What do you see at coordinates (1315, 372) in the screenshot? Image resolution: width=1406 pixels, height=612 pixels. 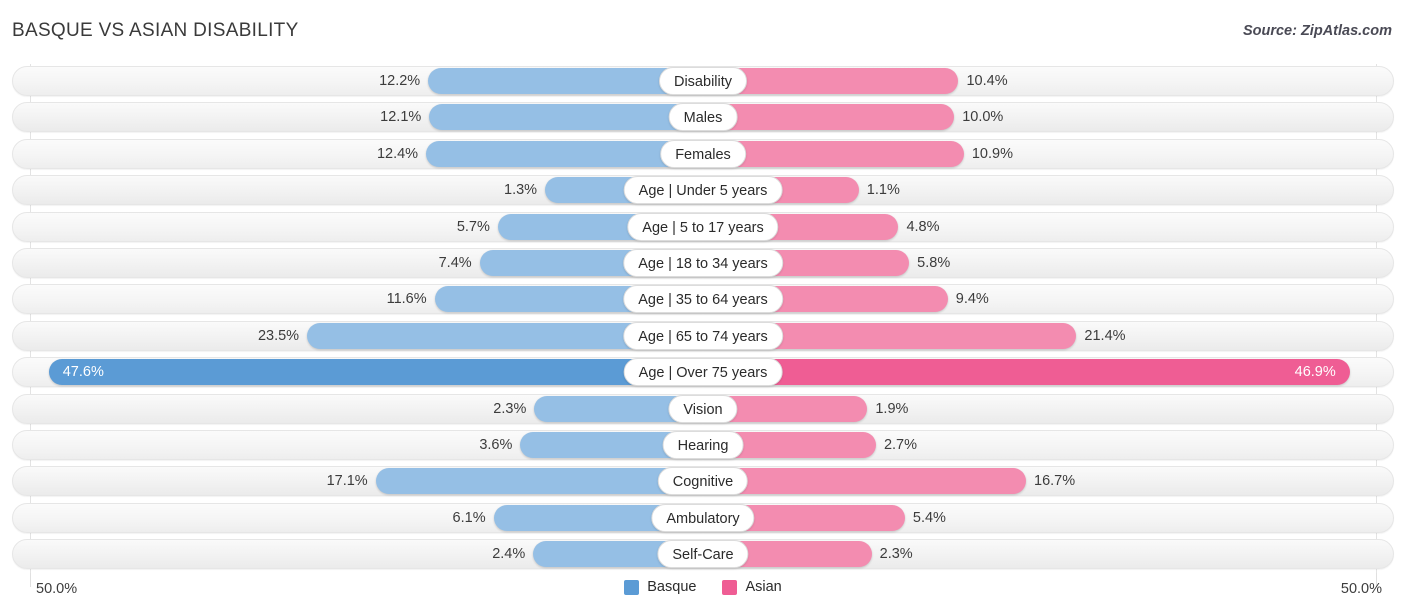 I see `value-label-asian: 46.9%` at bounding box center [1315, 372].